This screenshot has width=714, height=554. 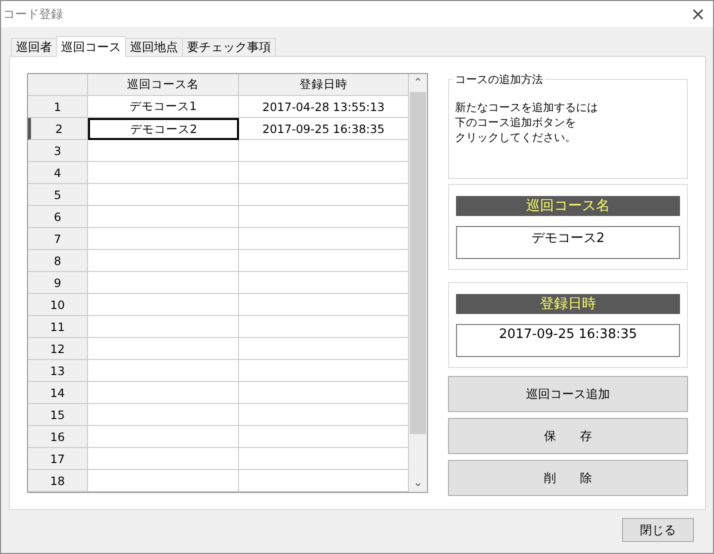 I want to click on row-header: 3, so click(x=58, y=151).